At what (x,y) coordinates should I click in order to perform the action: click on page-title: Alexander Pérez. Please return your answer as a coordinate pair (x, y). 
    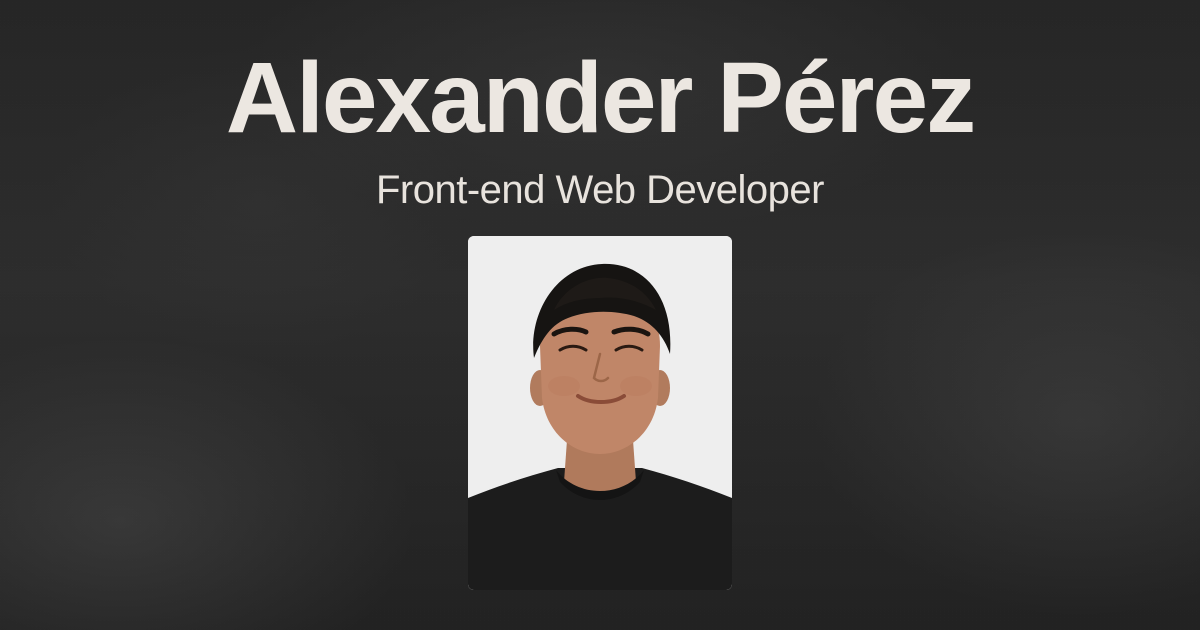
    Looking at the image, I should click on (600, 98).